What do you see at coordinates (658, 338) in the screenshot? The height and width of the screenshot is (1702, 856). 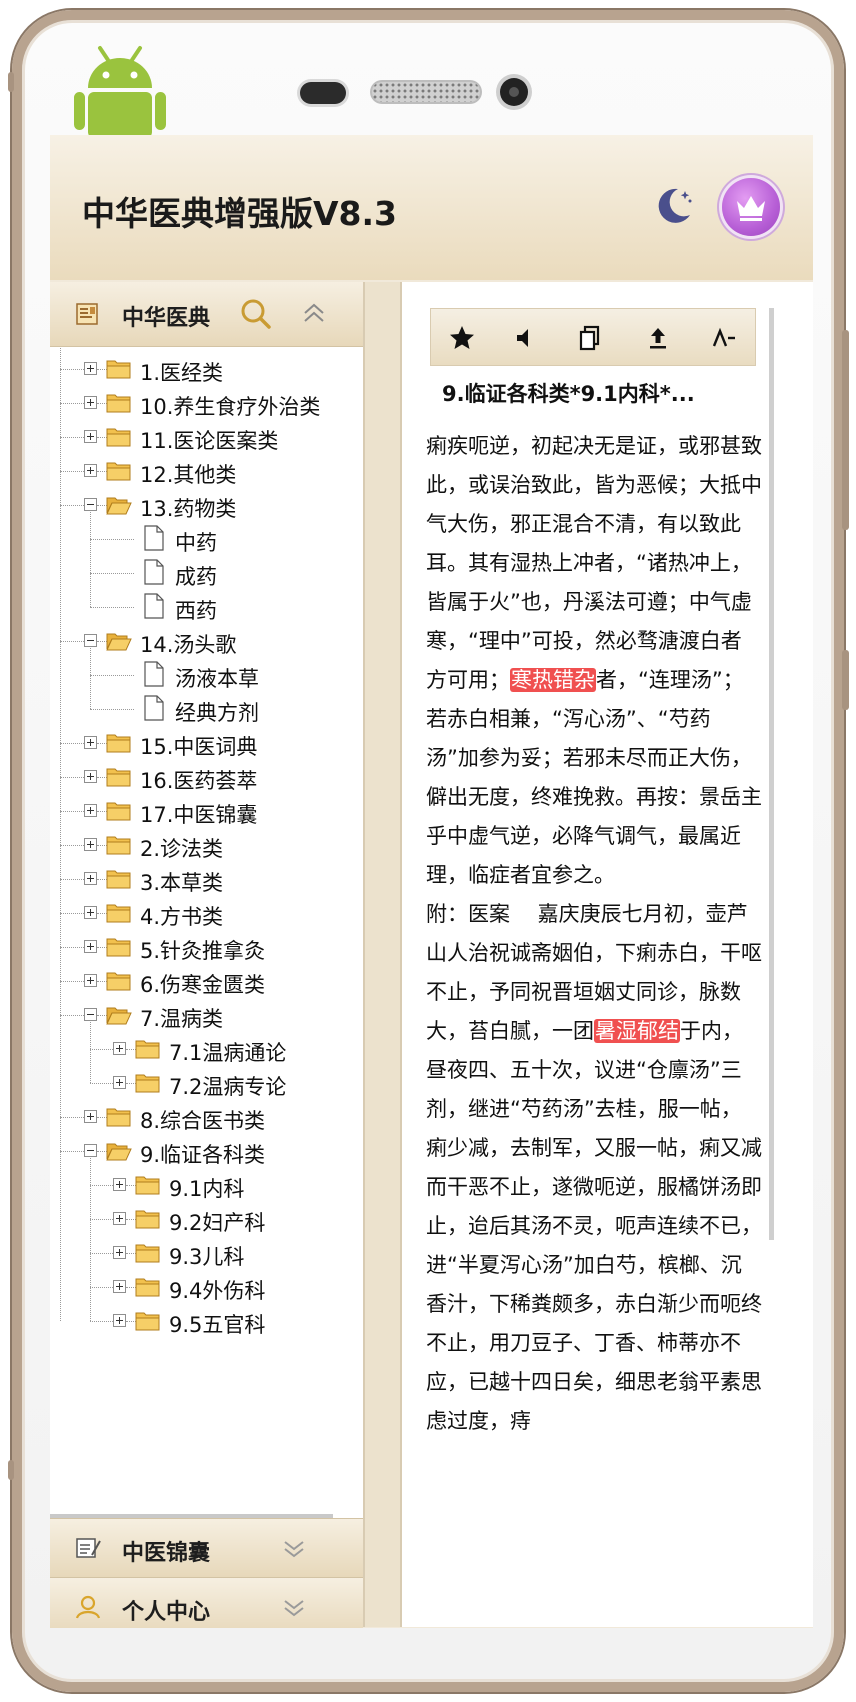 I see `share-icon` at bounding box center [658, 338].